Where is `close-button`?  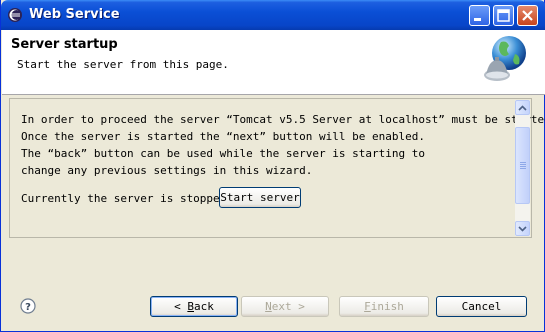
close-button is located at coordinates (527, 15).